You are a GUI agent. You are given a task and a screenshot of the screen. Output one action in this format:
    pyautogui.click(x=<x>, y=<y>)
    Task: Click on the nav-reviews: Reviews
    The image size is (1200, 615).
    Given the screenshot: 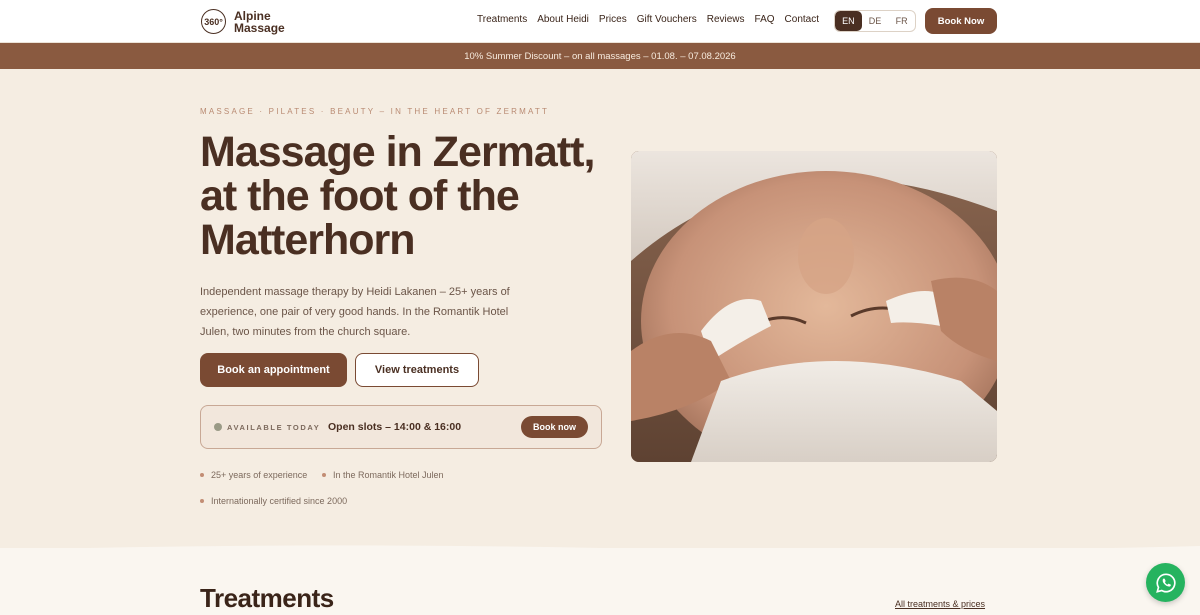 What is the action you would take?
    pyautogui.click(x=726, y=19)
    